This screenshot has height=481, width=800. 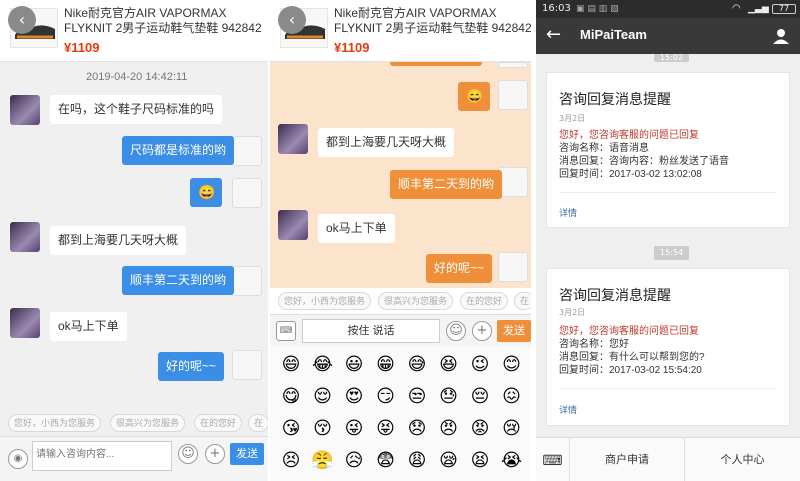 What do you see at coordinates (102, 456) in the screenshot?
I see `message-input` at bounding box center [102, 456].